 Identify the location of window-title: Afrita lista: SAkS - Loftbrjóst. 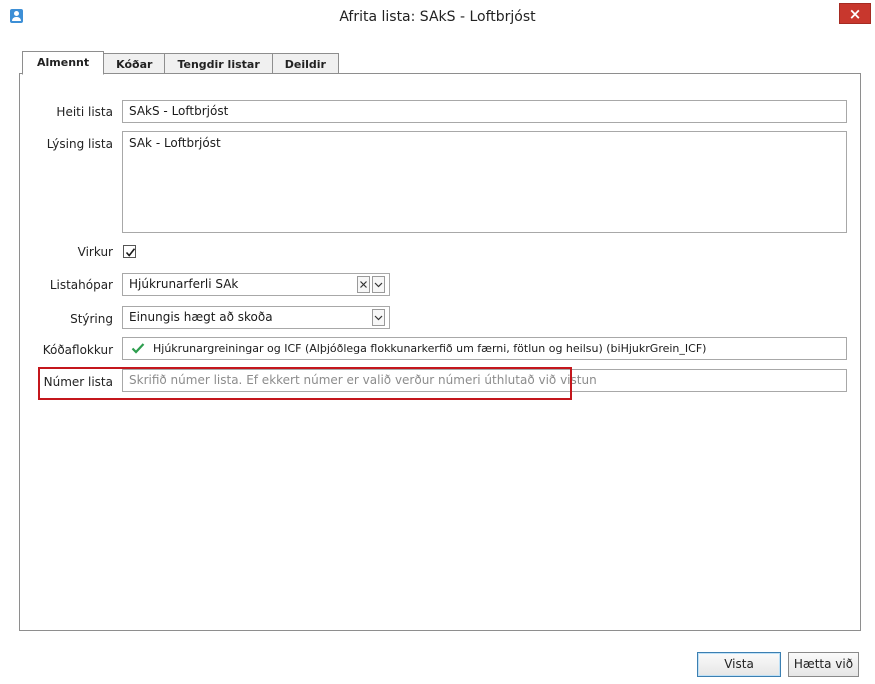
(437, 17).